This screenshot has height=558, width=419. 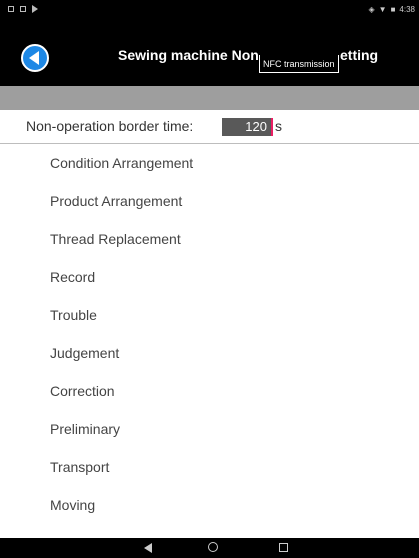 What do you see at coordinates (85, 429) in the screenshot?
I see `menu-item-preliminary: Preliminary` at bounding box center [85, 429].